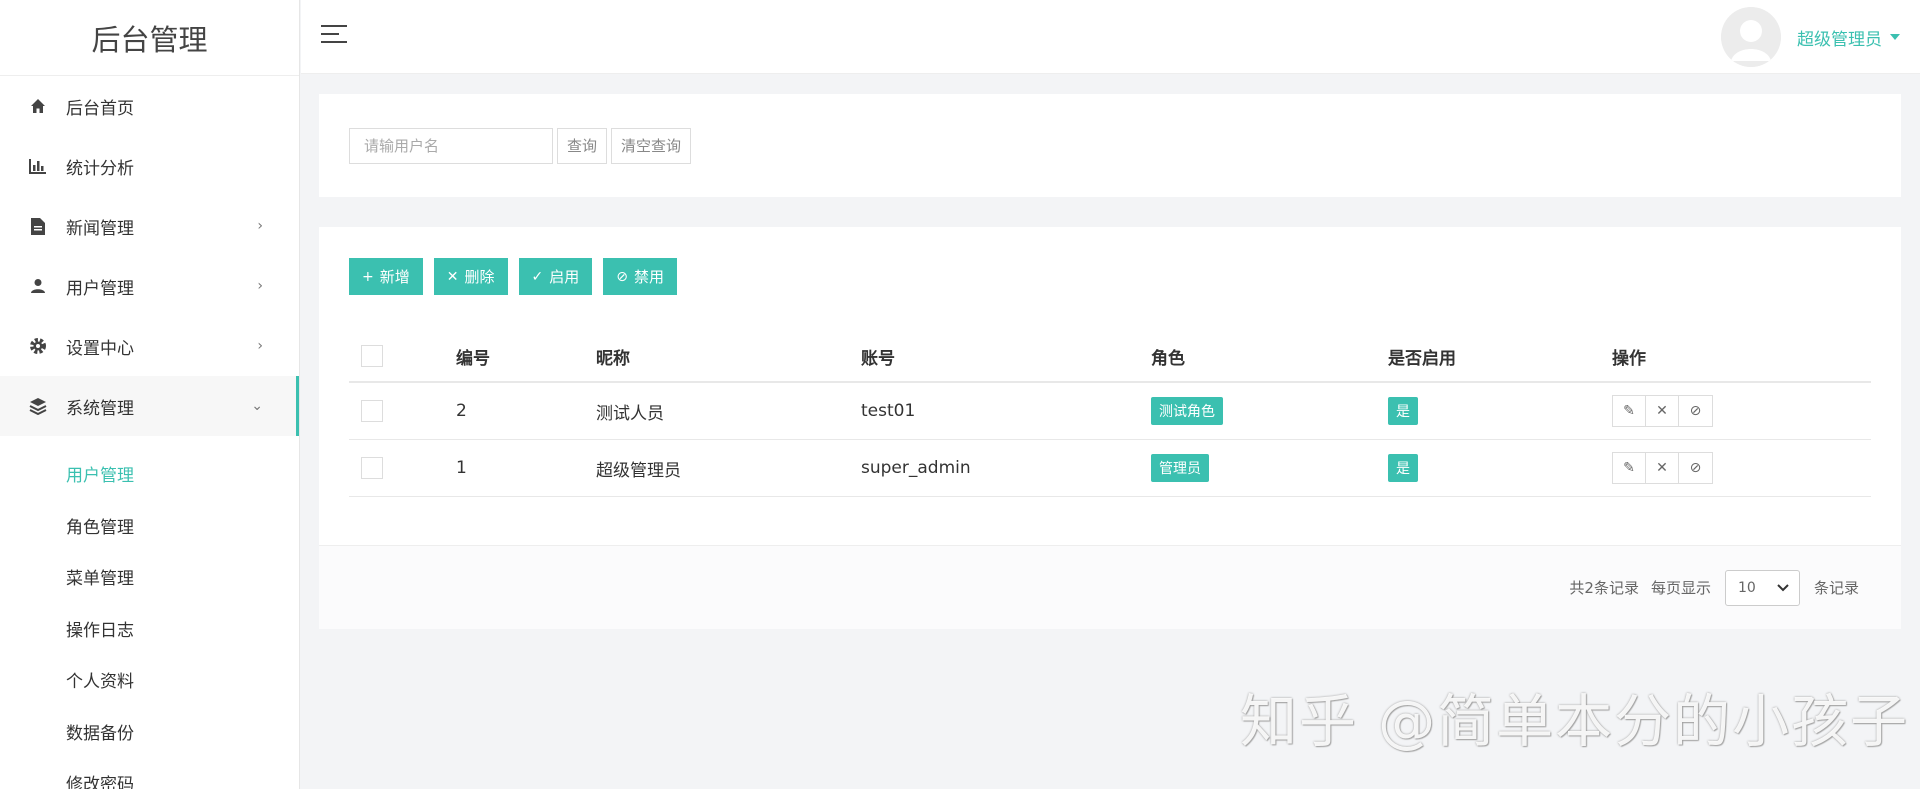 The image size is (1920, 789). What do you see at coordinates (149, 577) in the screenshot?
I see `submenu-item-menu-management: 菜单管理` at bounding box center [149, 577].